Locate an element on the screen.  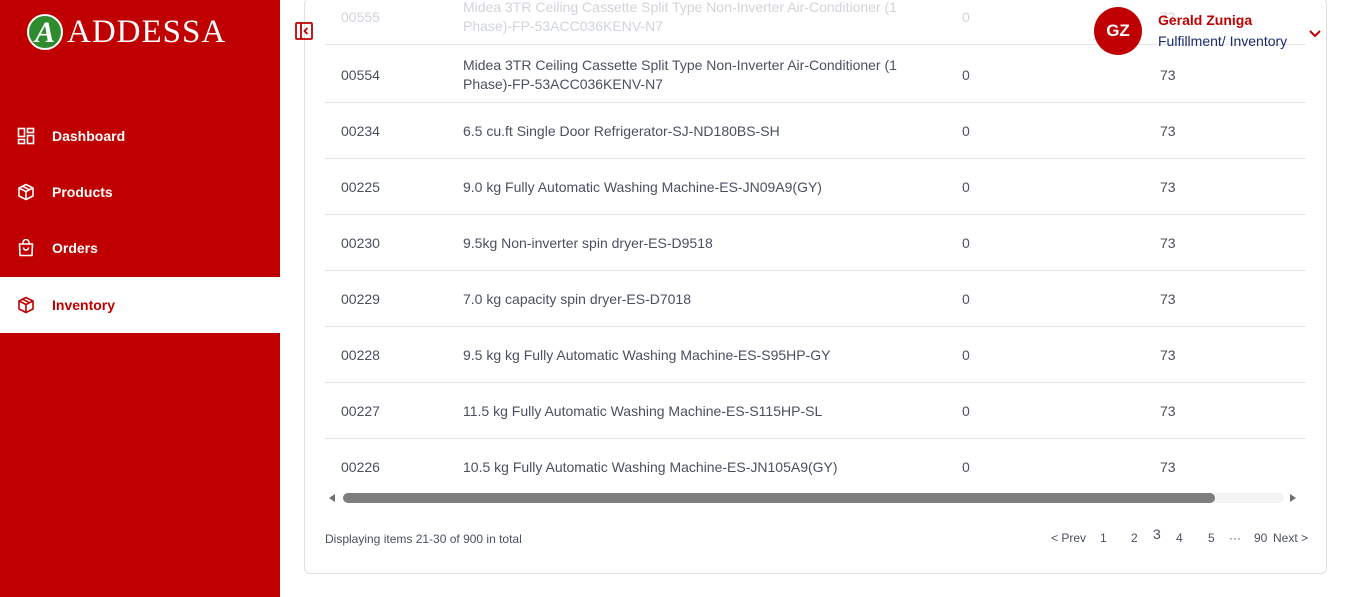
item-code: 00229 is located at coordinates (360, 299).